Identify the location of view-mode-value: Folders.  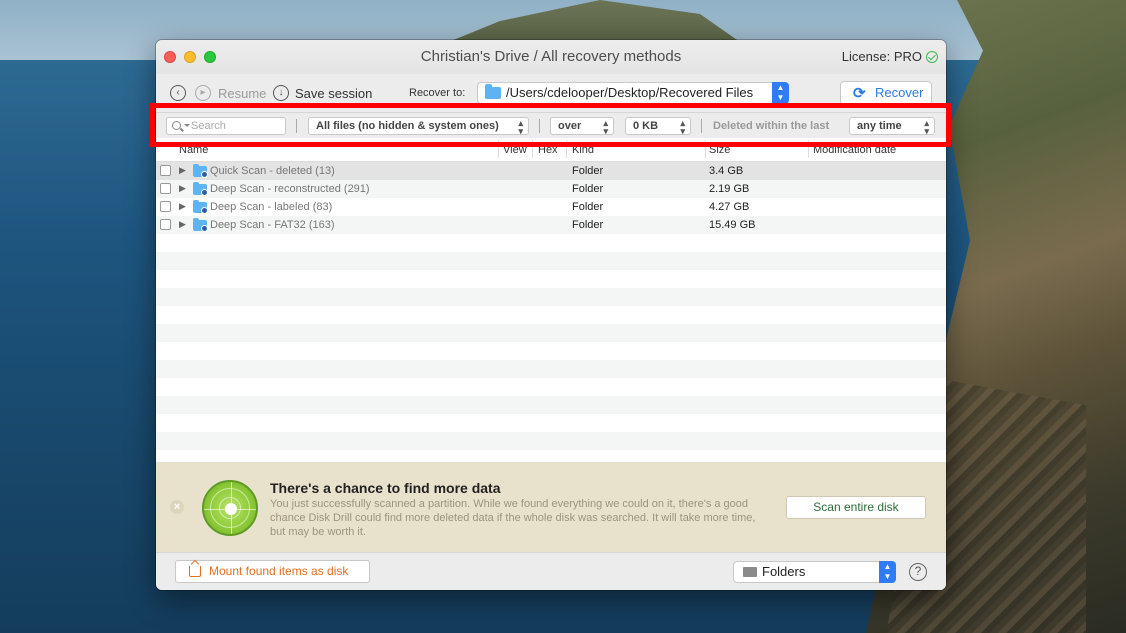
(784, 571).